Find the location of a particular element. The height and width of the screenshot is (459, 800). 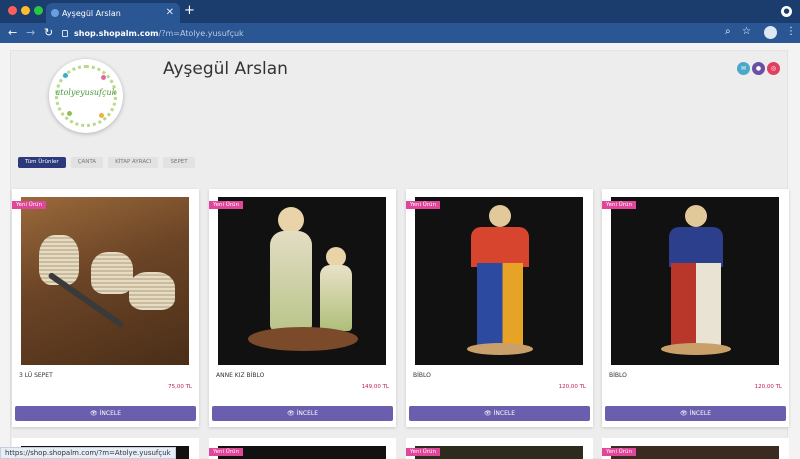

category-filter: Tüm Ürünler ÇANTA KİTAP AYRACI SEPET is located at coordinates (106, 162).